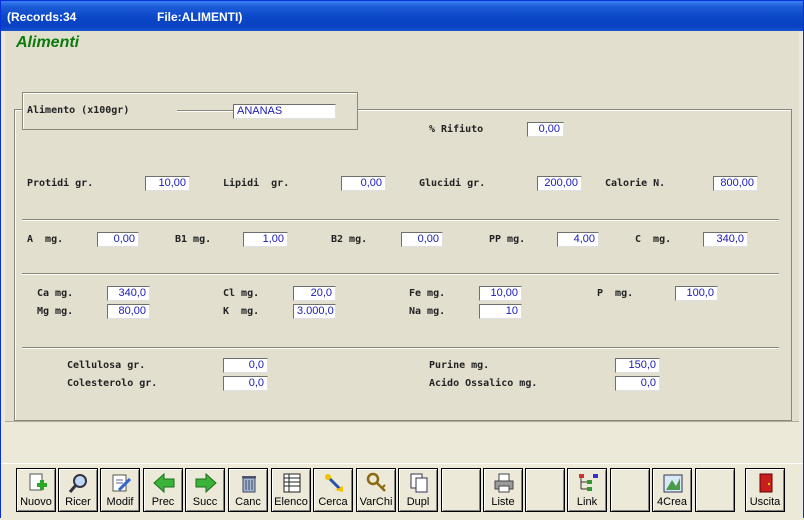 This screenshot has width=804, height=520. I want to click on cl-field: 20,0, so click(314, 293).